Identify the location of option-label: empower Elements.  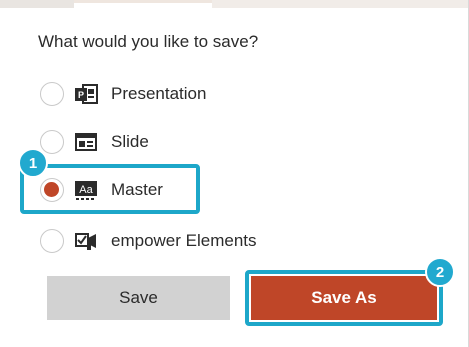
(184, 240).